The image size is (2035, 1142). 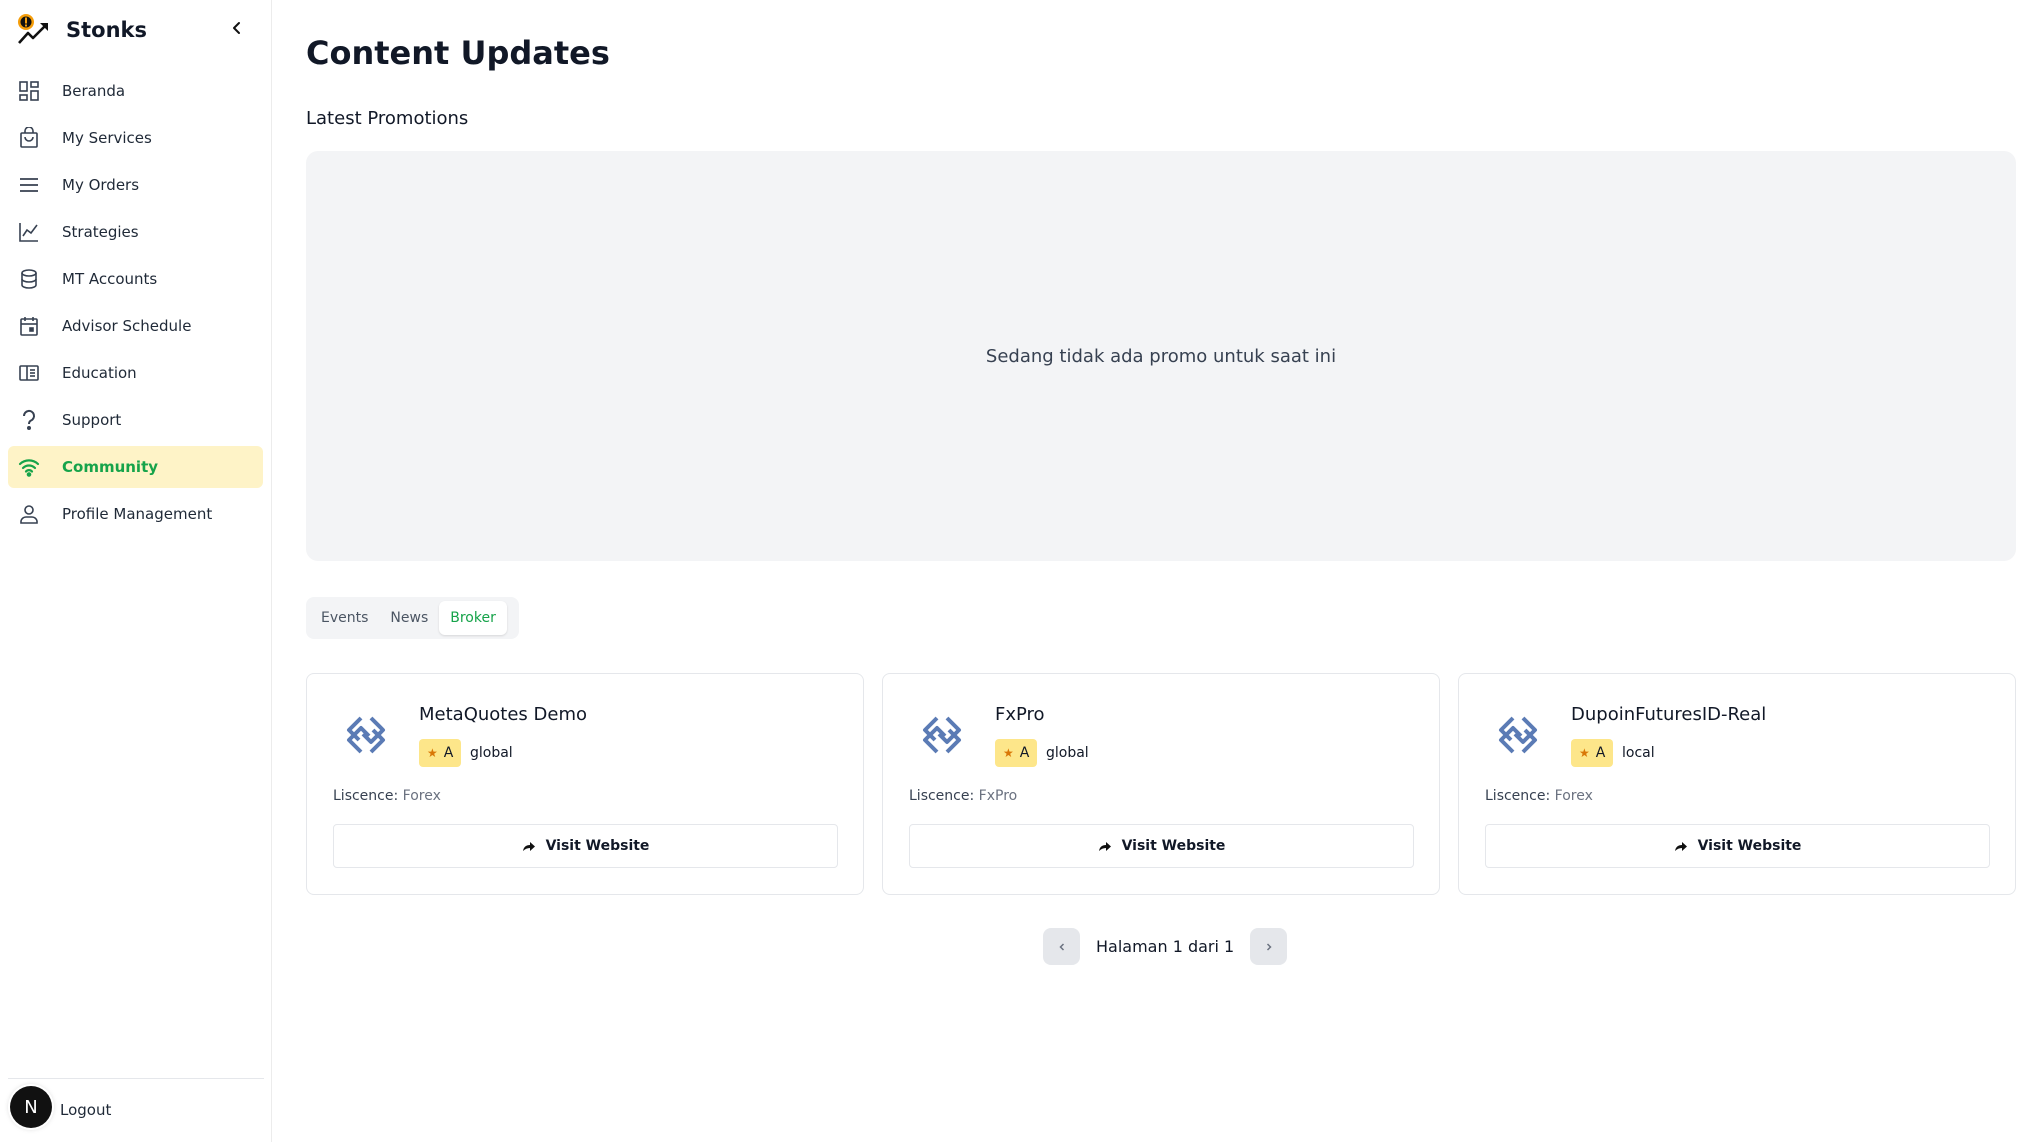 I want to click on tab-events: Events, so click(x=344, y=618).